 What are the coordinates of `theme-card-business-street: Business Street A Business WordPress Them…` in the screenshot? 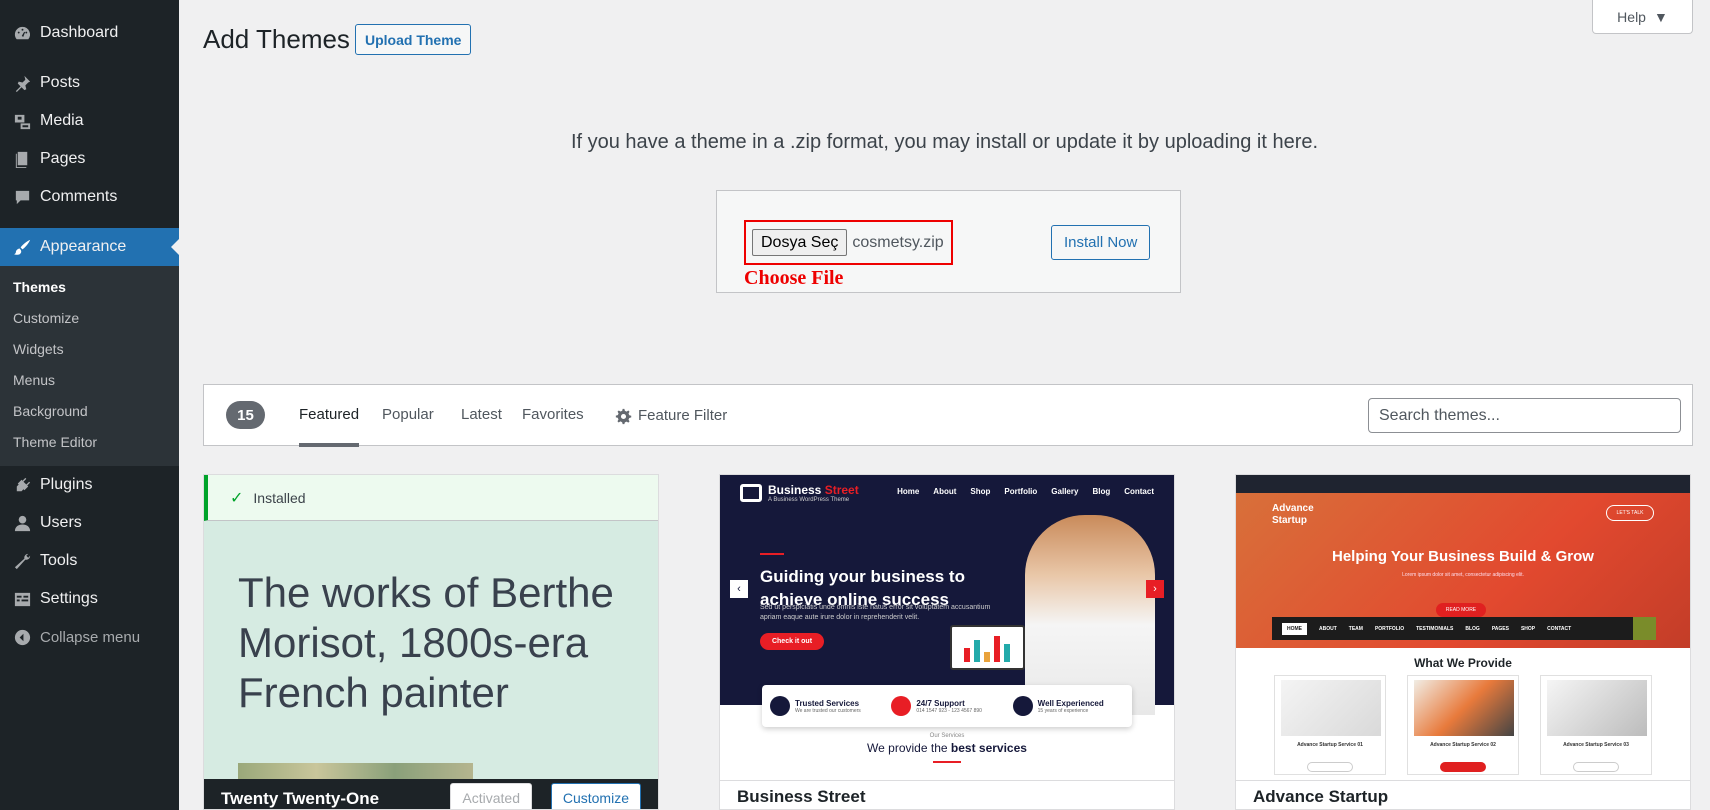 It's located at (947, 642).